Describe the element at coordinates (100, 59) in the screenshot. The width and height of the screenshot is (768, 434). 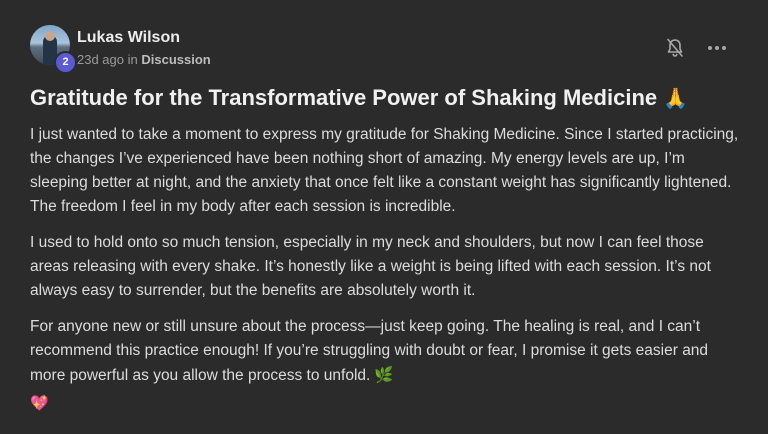
I see `post-time: 23d ago` at that location.